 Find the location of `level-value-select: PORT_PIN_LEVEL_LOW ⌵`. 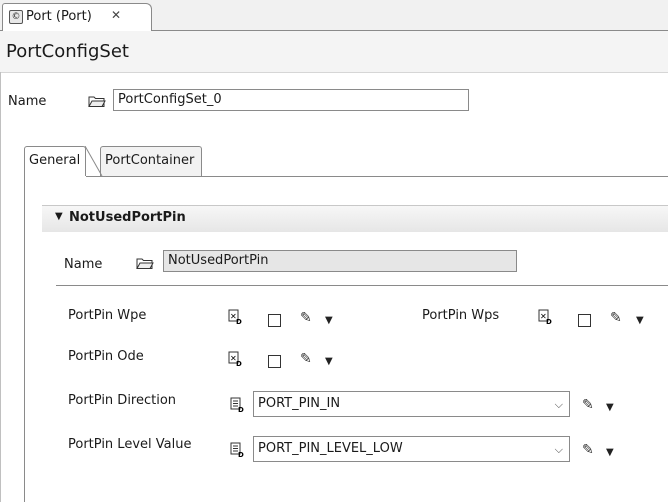

level-value-select: PORT_PIN_LEVEL_LOW ⌵ is located at coordinates (411, 449).